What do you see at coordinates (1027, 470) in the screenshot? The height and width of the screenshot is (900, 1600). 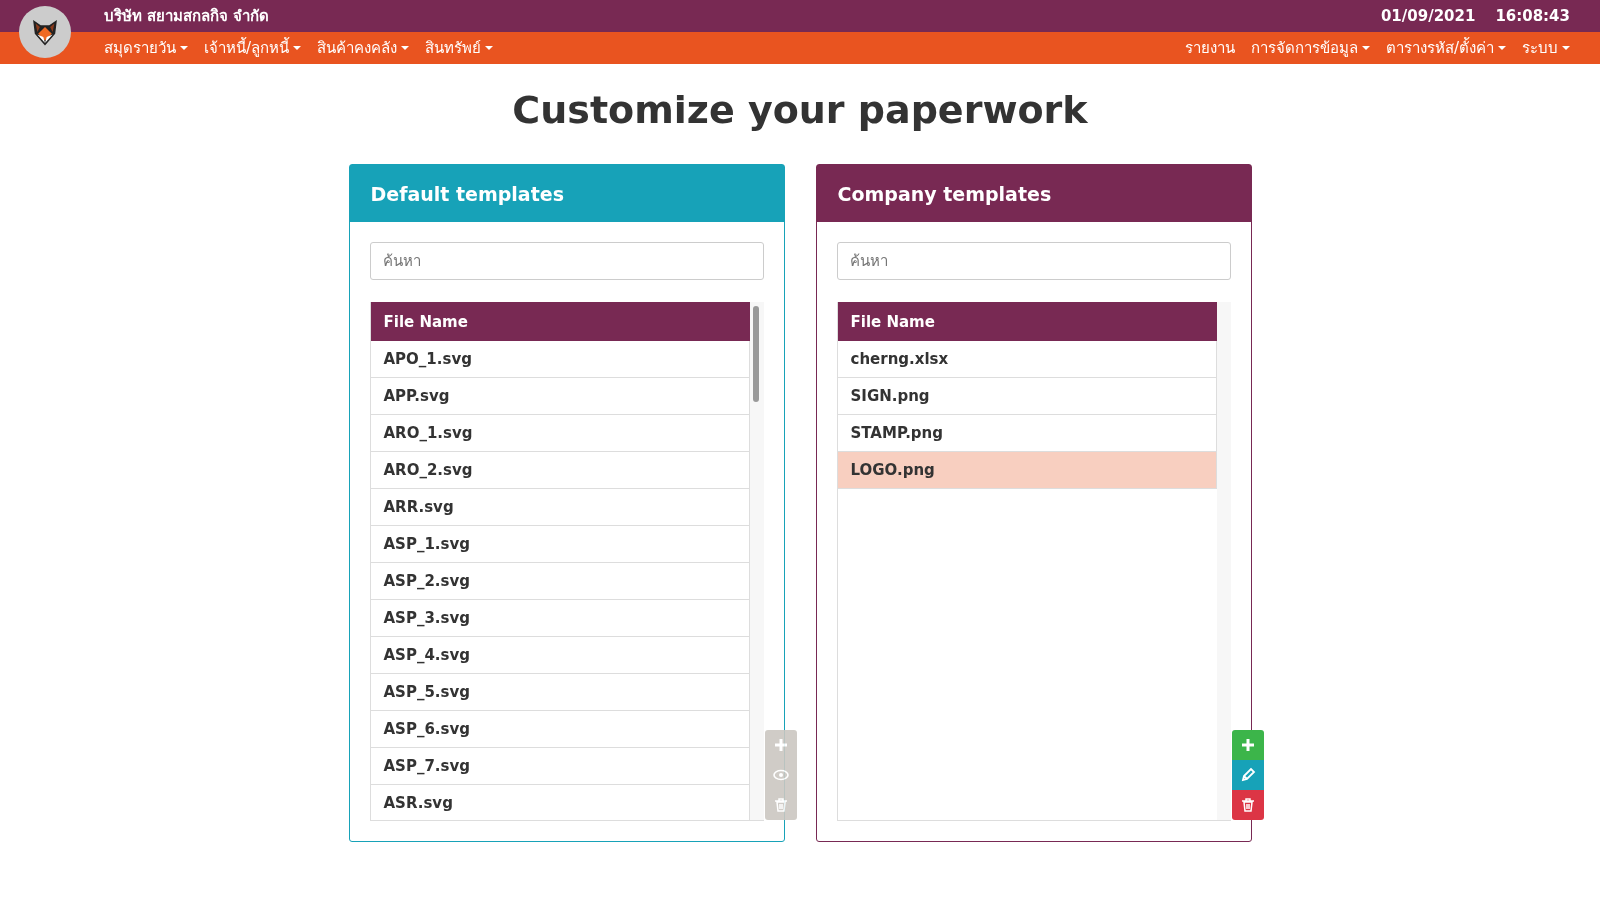 I see `file-row: LOGO.png` at bounding box center [1027, 470].